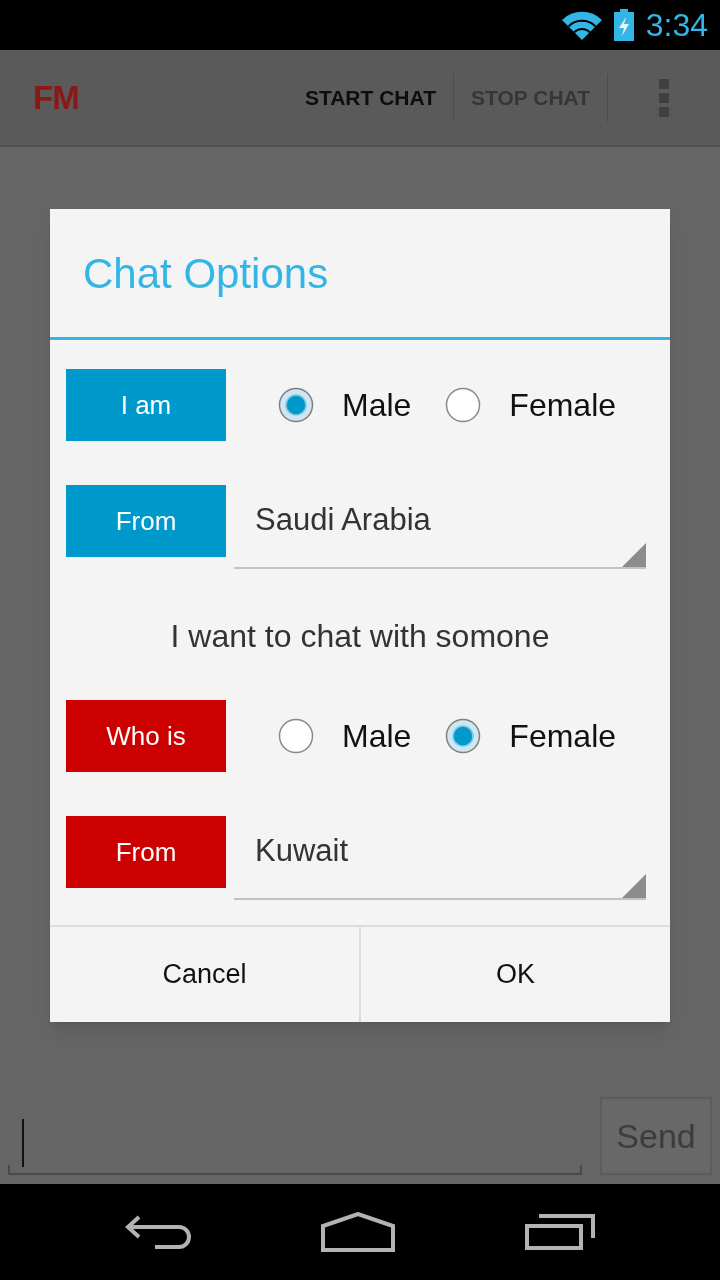  What do you see at coordinates (664, 97) in the screenshot?
I see `overflow-menu-icon` at bounding box center [664, 97].